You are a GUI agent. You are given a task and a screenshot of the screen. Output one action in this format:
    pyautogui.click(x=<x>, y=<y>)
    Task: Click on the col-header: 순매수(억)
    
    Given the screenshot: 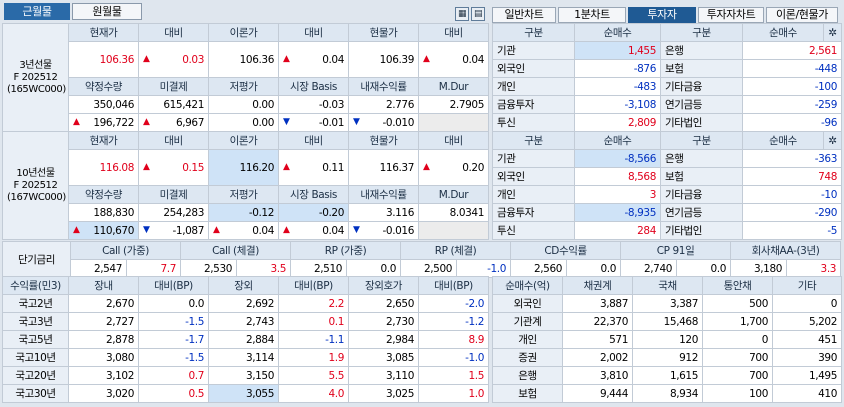 What is the action you would take?
    pyautogui.click(x=527, y=285)
    